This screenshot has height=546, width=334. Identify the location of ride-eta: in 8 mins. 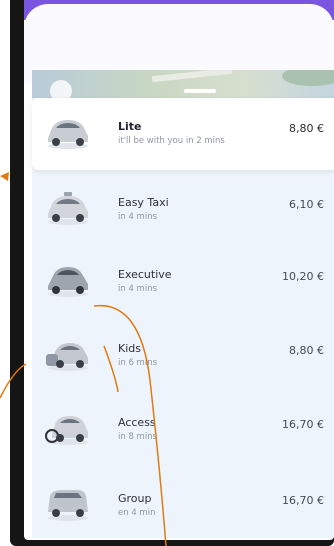
(138, 437).